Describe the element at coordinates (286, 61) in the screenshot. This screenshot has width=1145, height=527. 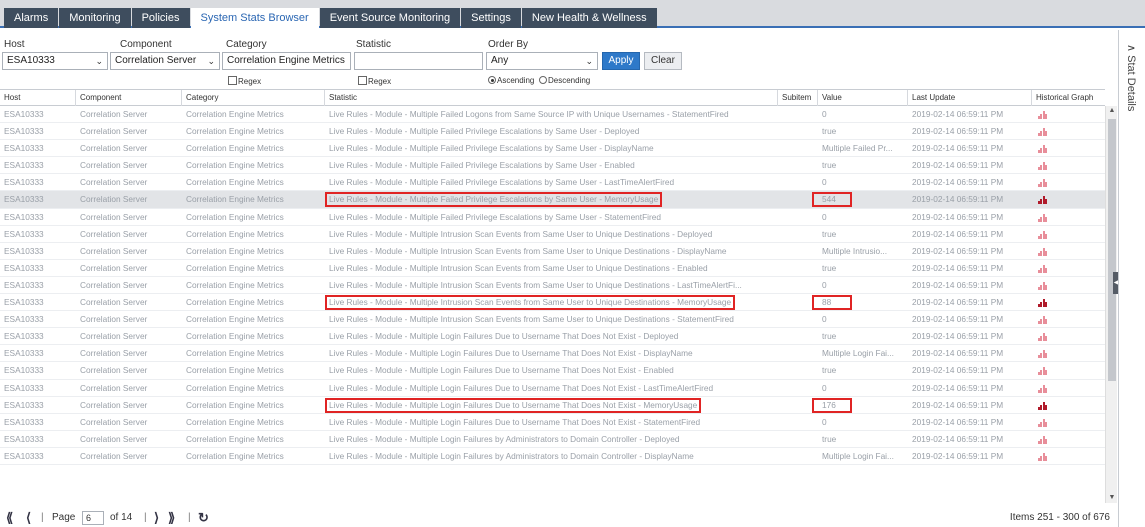
I see `category-input: Correlation Engine Metrics` at that location.